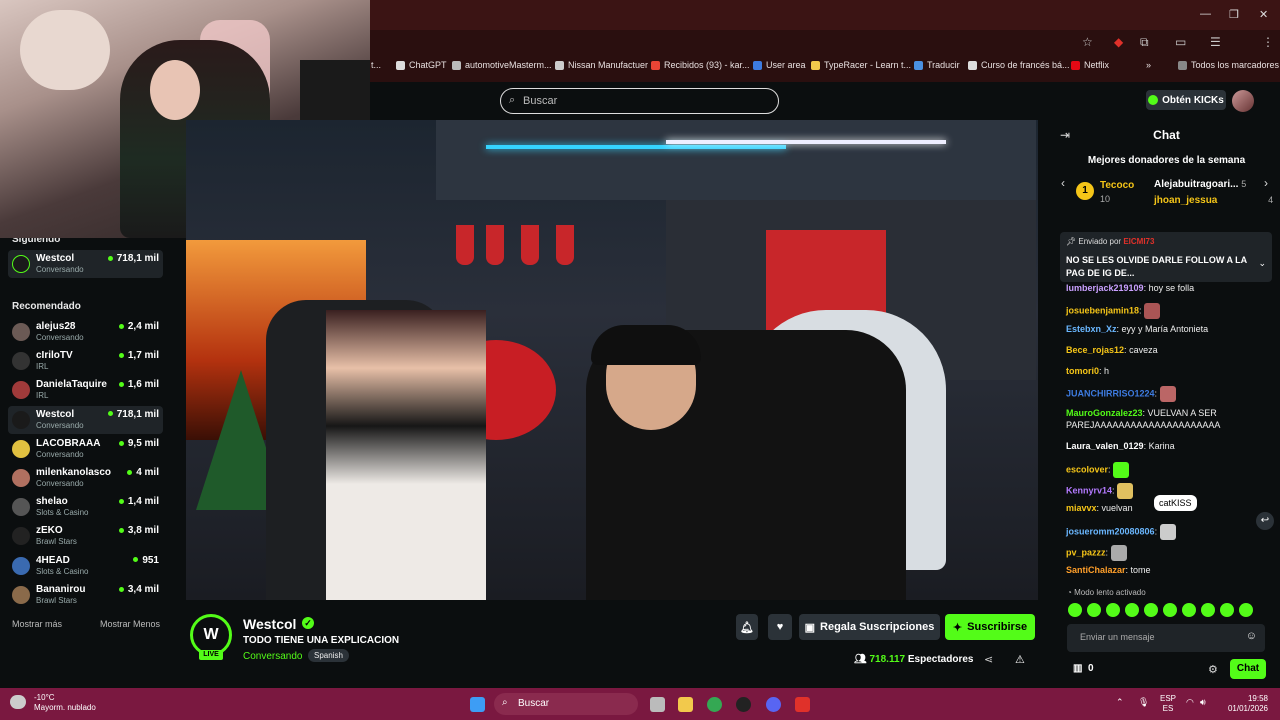 The width and height of the screenshot is (1280, 720). What do you see at coordinates (1020, 659) in the screenshot?
I see `report-icon: ⚠` at bounding box center [1020, 659].